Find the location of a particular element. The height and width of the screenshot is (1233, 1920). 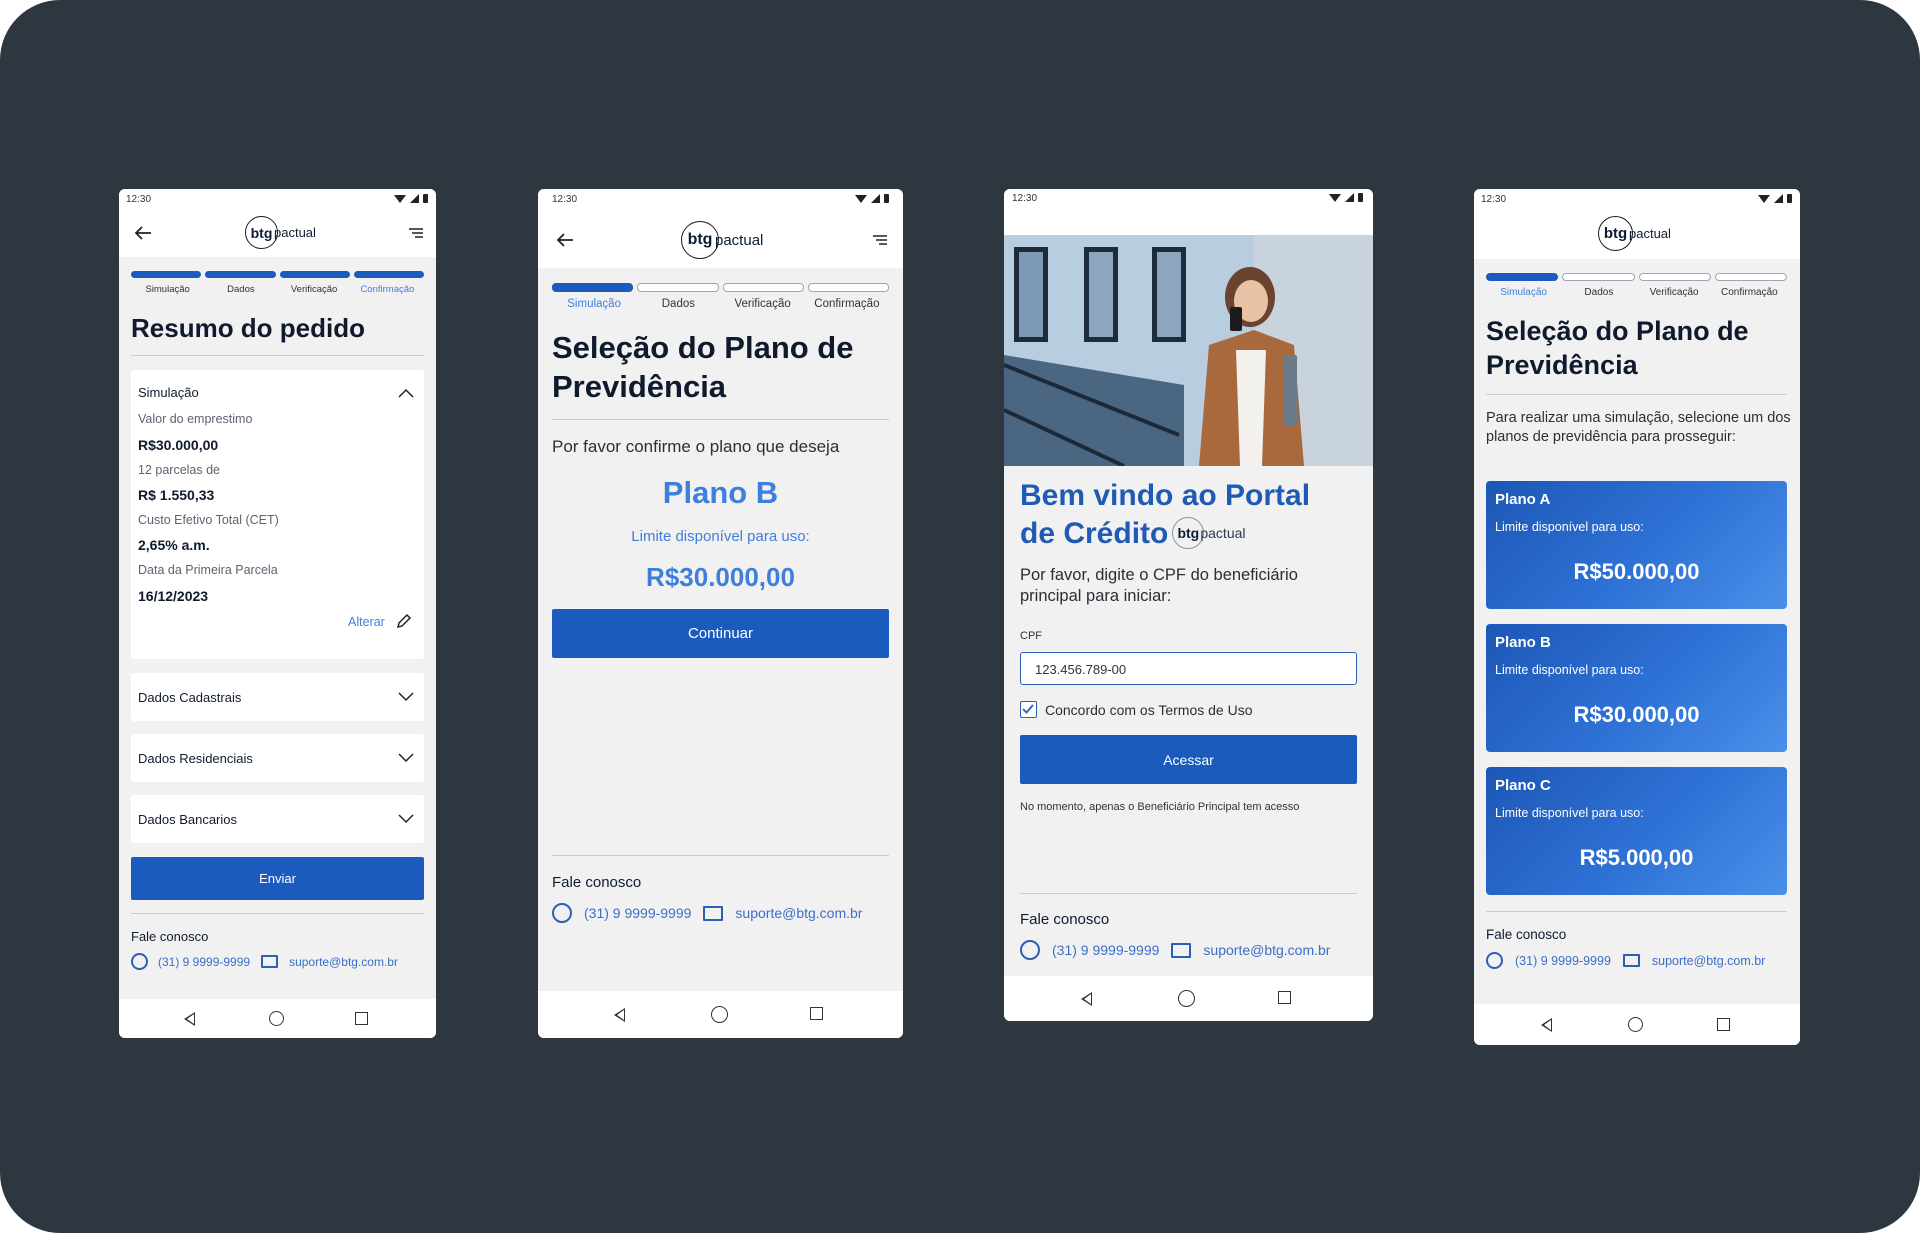

step-label: Verificação is located at coordinates (762, 304).